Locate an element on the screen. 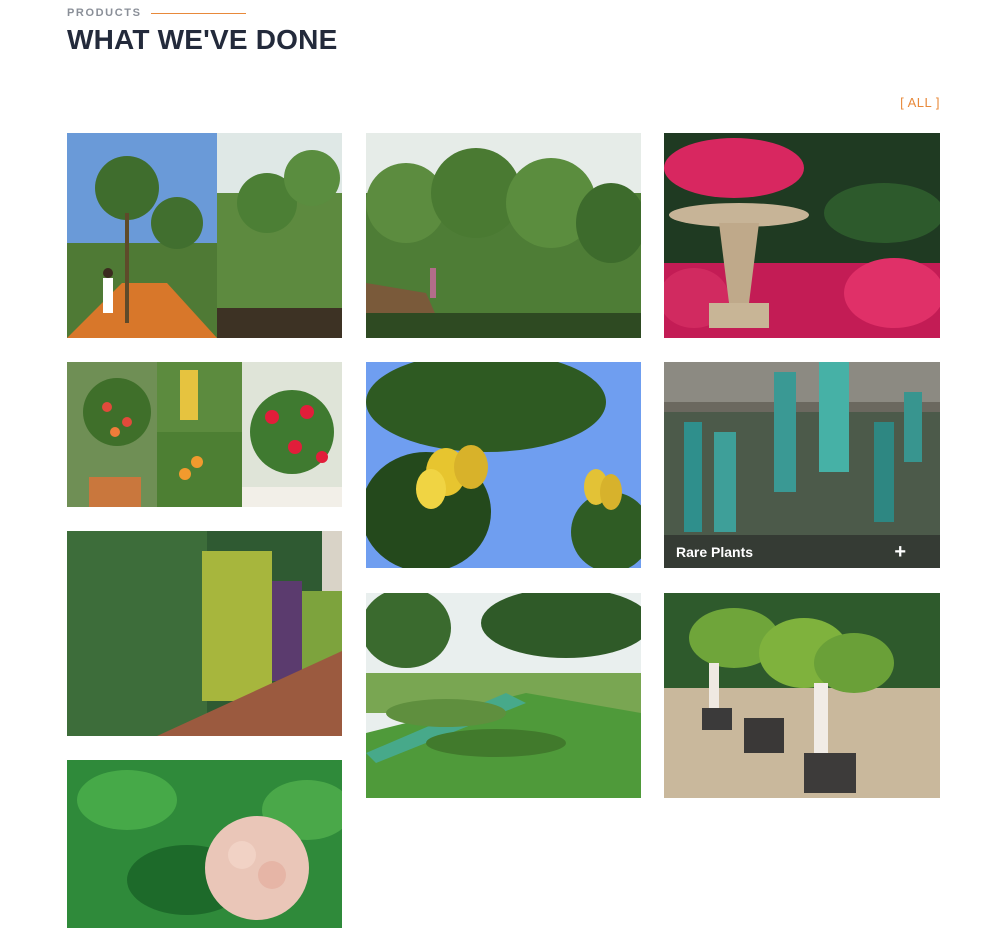  landscape-lawn-image is located at coordinates (503, 695).